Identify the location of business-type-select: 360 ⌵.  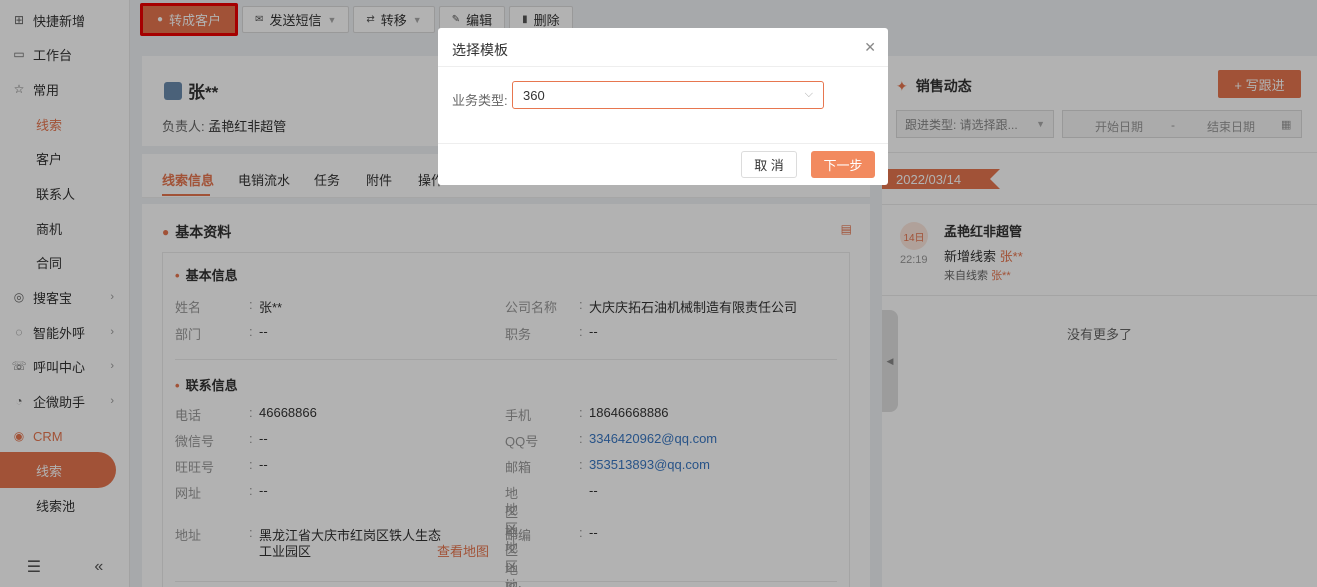
(668, 95).